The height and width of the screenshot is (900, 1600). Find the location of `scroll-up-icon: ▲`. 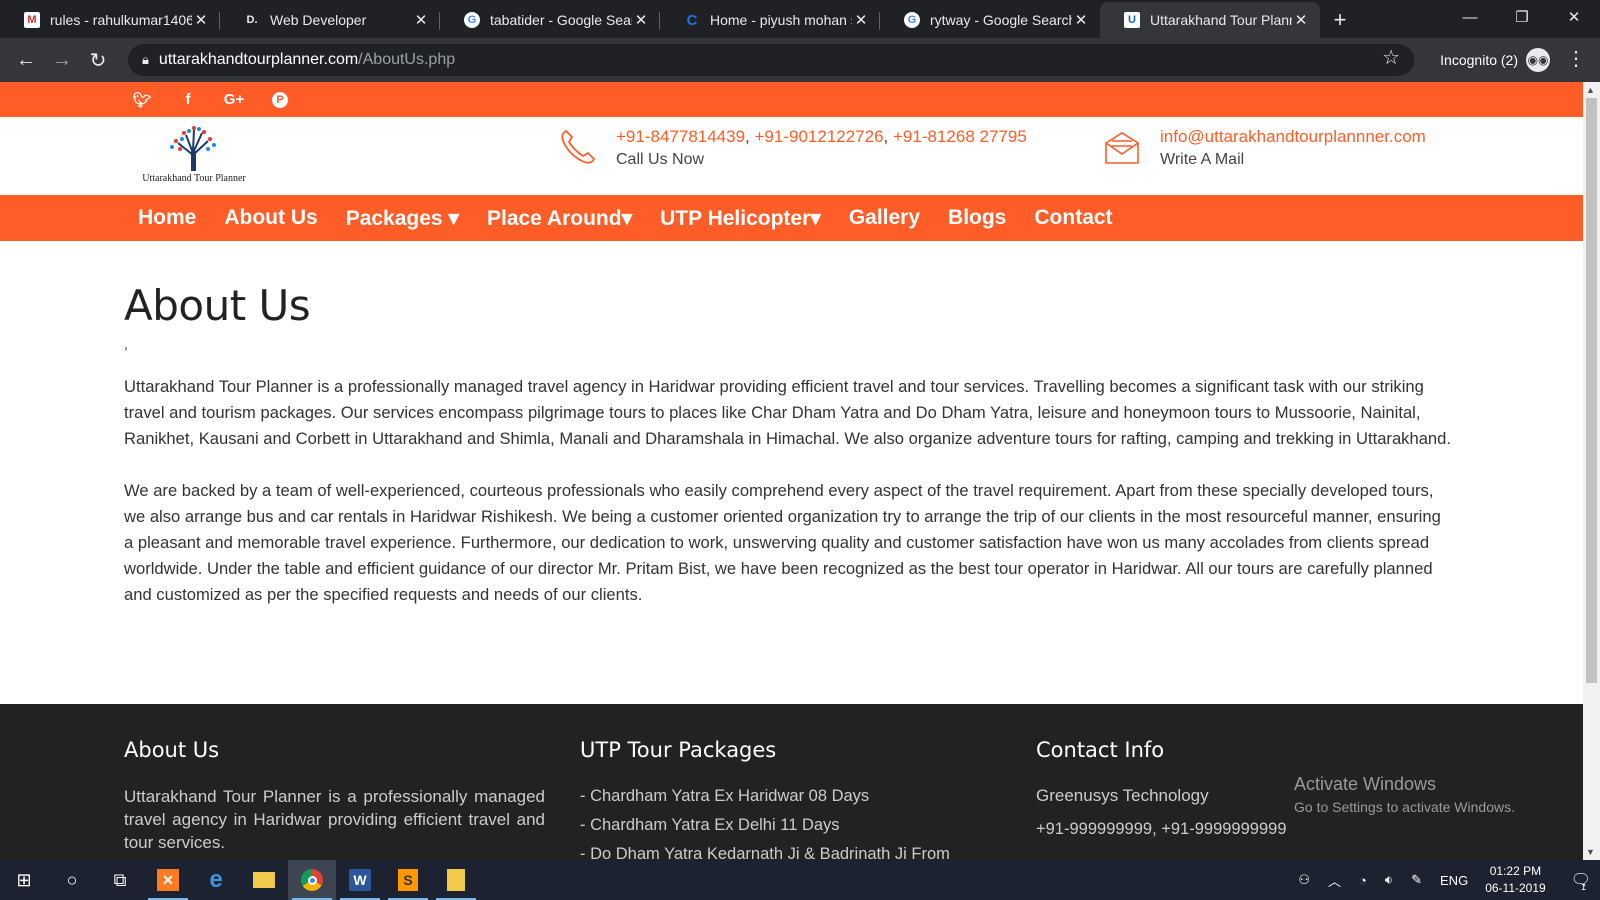

scroll-up-icon: ▲ is located at coordinates (1590, 90).